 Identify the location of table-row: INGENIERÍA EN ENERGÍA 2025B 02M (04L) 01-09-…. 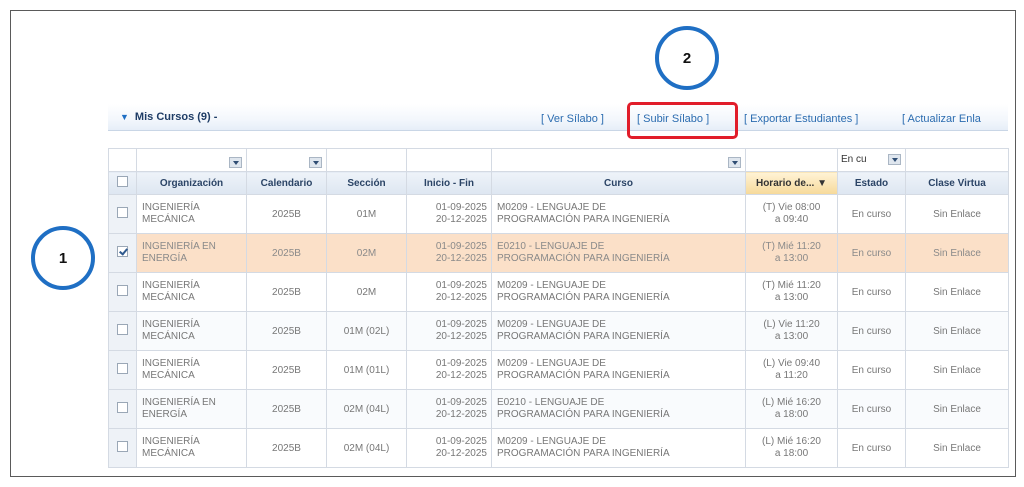
(558, 409).